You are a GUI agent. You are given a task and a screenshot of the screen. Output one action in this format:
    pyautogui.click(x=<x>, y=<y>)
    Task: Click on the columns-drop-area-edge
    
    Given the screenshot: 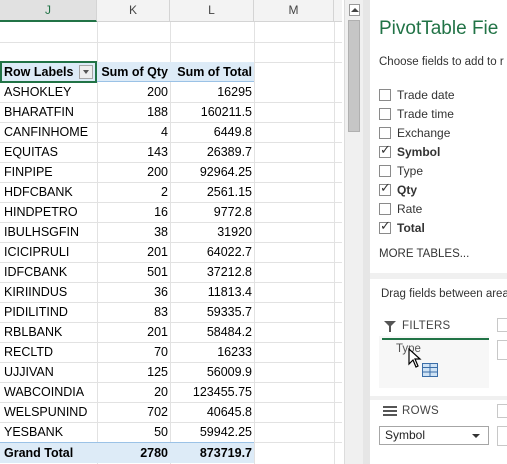 What is the action you would take?
    pyautogui.click(x=502, y=350)
    